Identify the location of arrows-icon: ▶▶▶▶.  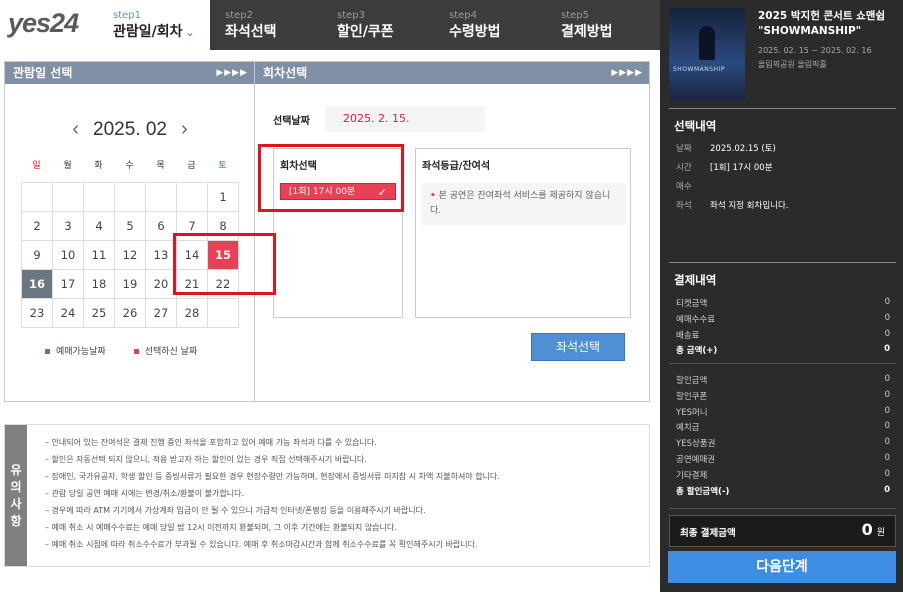
(232, 73).